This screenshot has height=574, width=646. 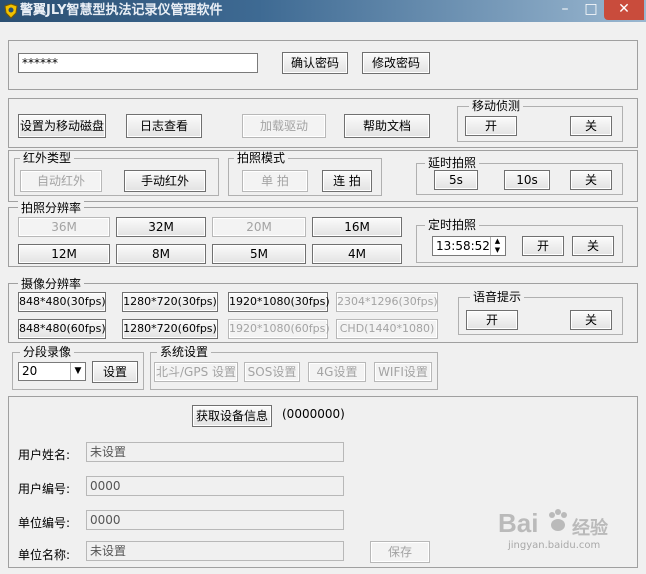 What do you see at coordinates (215, 452) in the screenshot?
I see `user-name-field: 未设置` at bounding box center [215, 452].